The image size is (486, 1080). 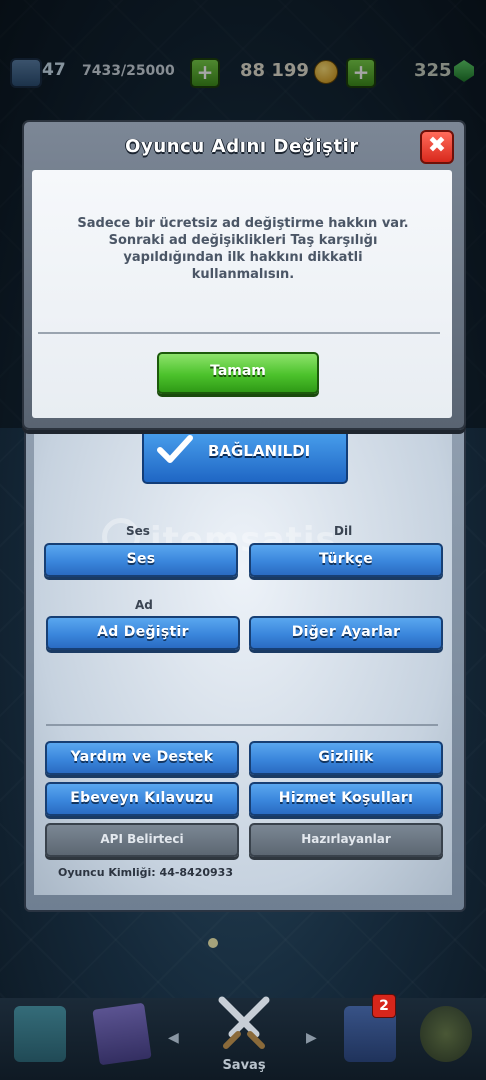 I want to click on language-section-label: Dil, so click(x=343, y=531).